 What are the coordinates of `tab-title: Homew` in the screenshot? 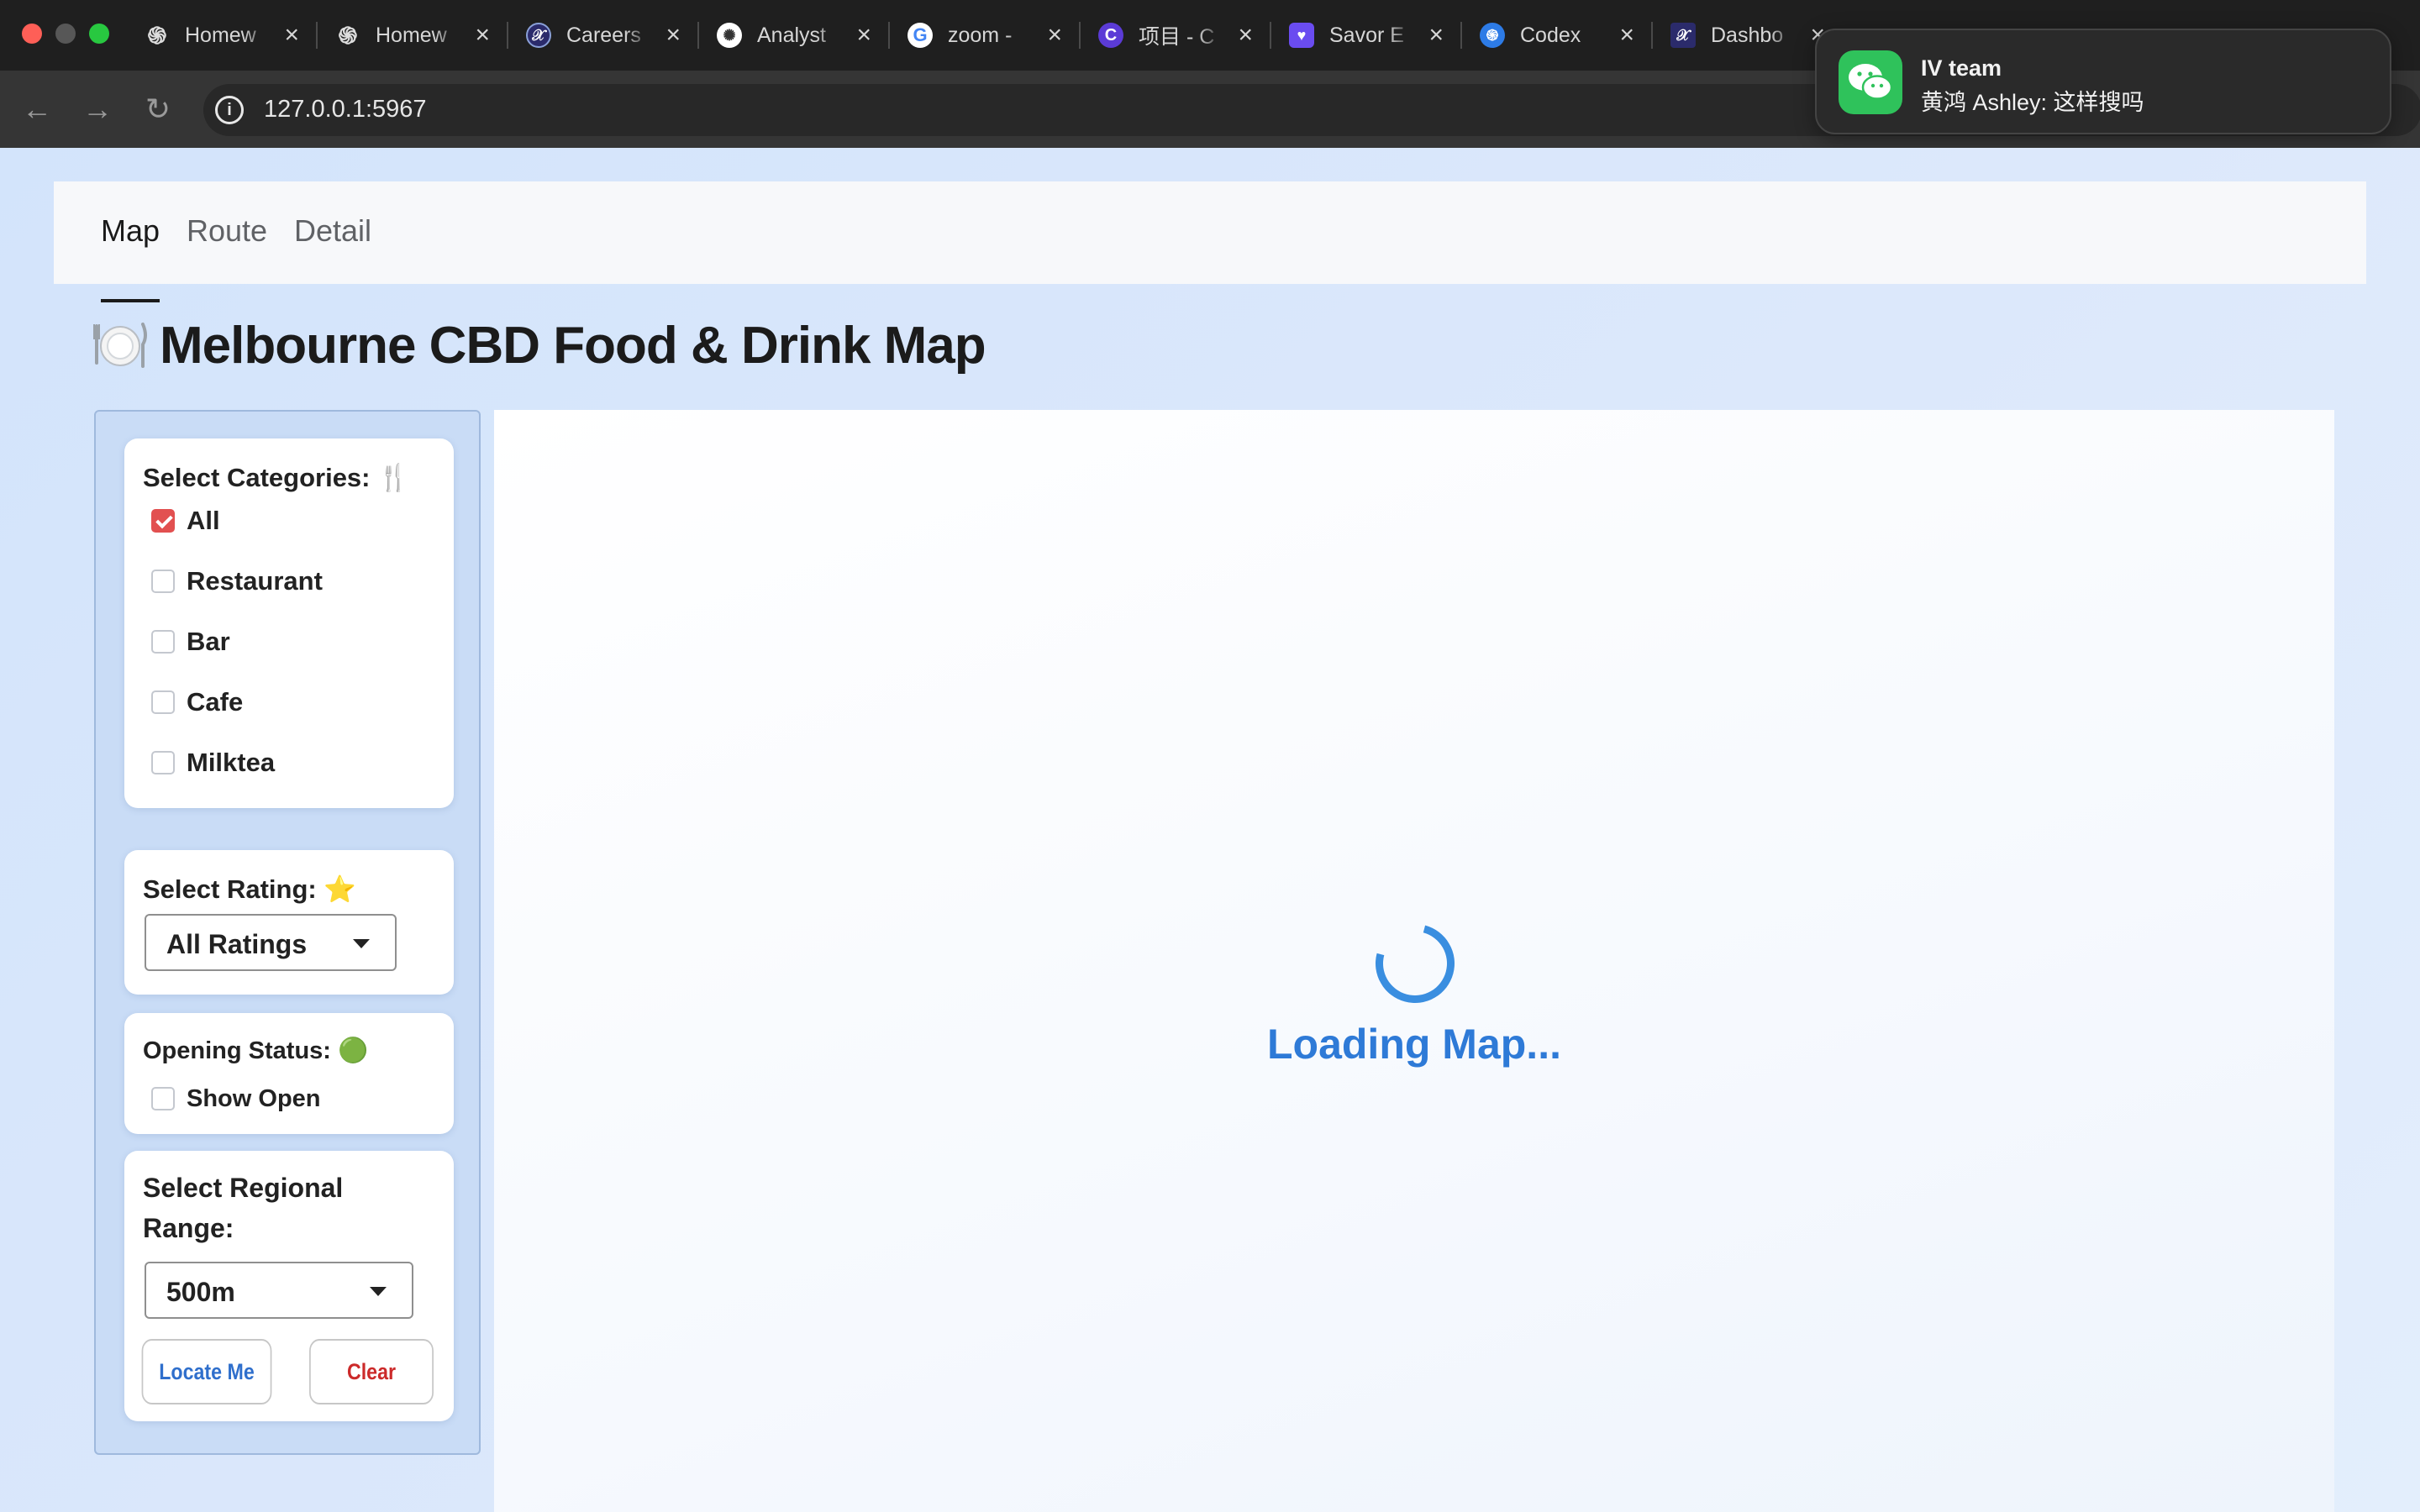 It's located at (412, 35).